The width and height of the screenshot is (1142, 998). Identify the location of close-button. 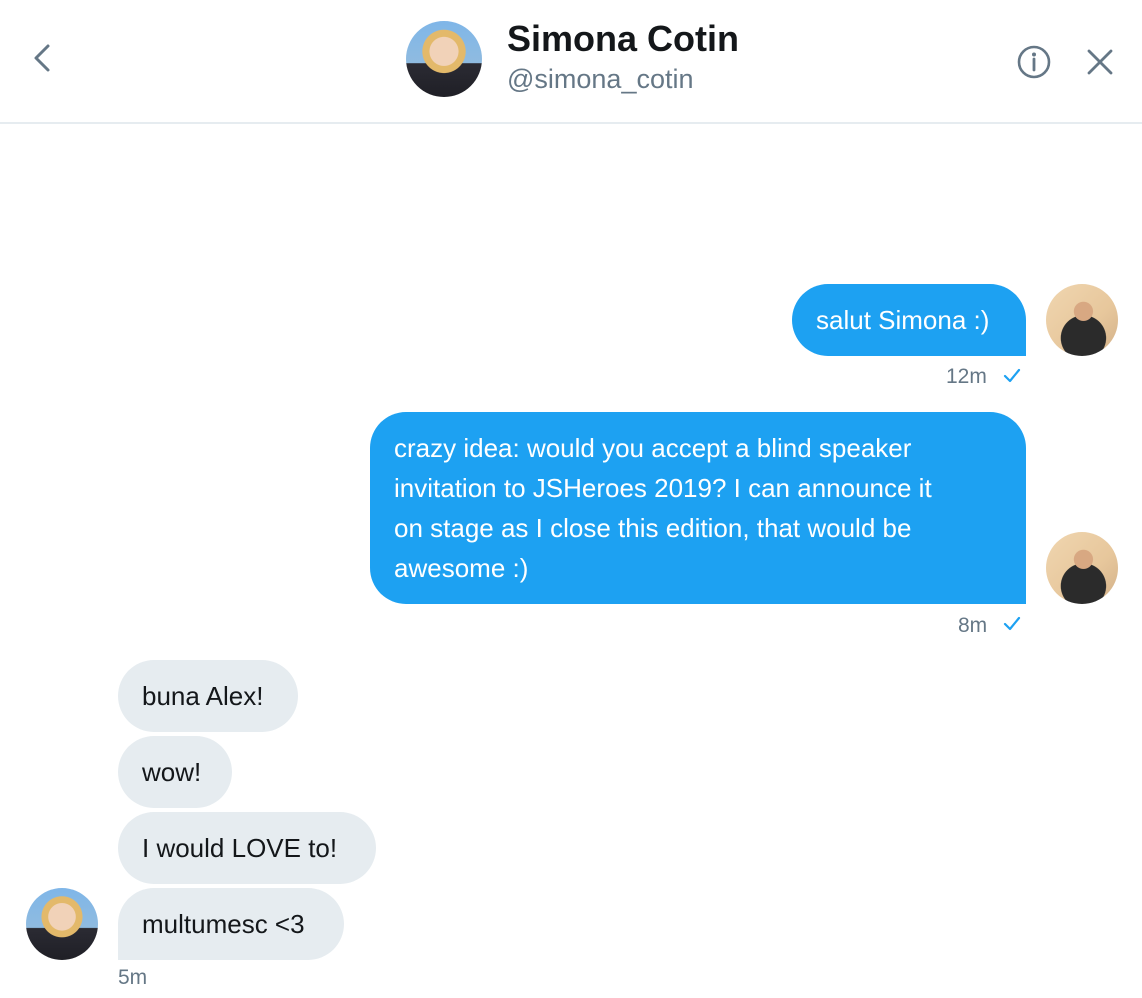
(1100, 62).